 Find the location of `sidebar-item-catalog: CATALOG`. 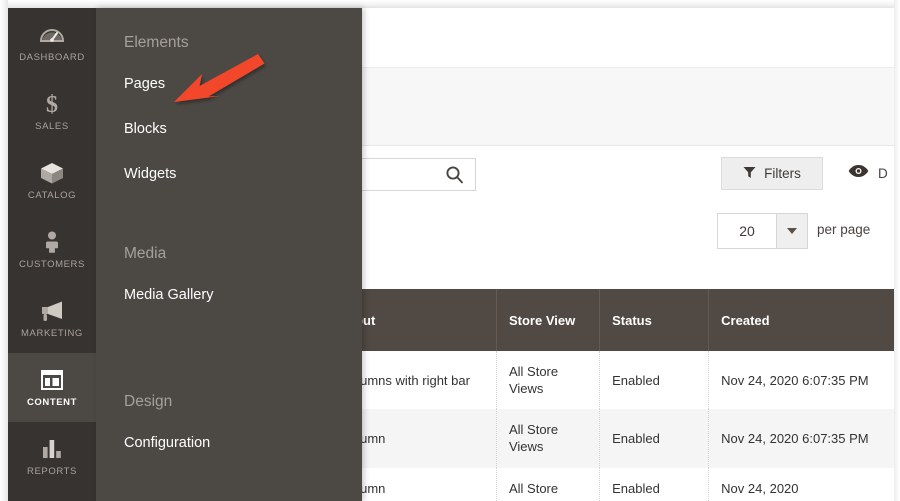

sidebar-item-catalog: CATALOG is located at coordinates (52, 180).